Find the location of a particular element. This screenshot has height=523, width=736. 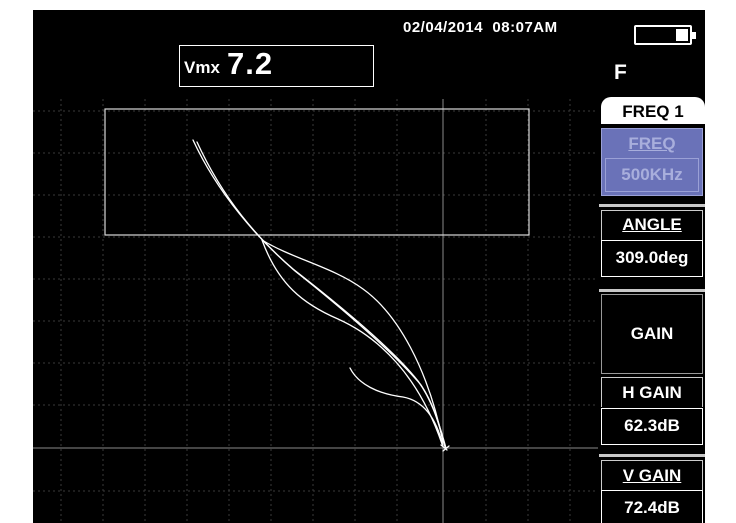

h-gain-value: 62.3dB is located at coordinates (652, 426).